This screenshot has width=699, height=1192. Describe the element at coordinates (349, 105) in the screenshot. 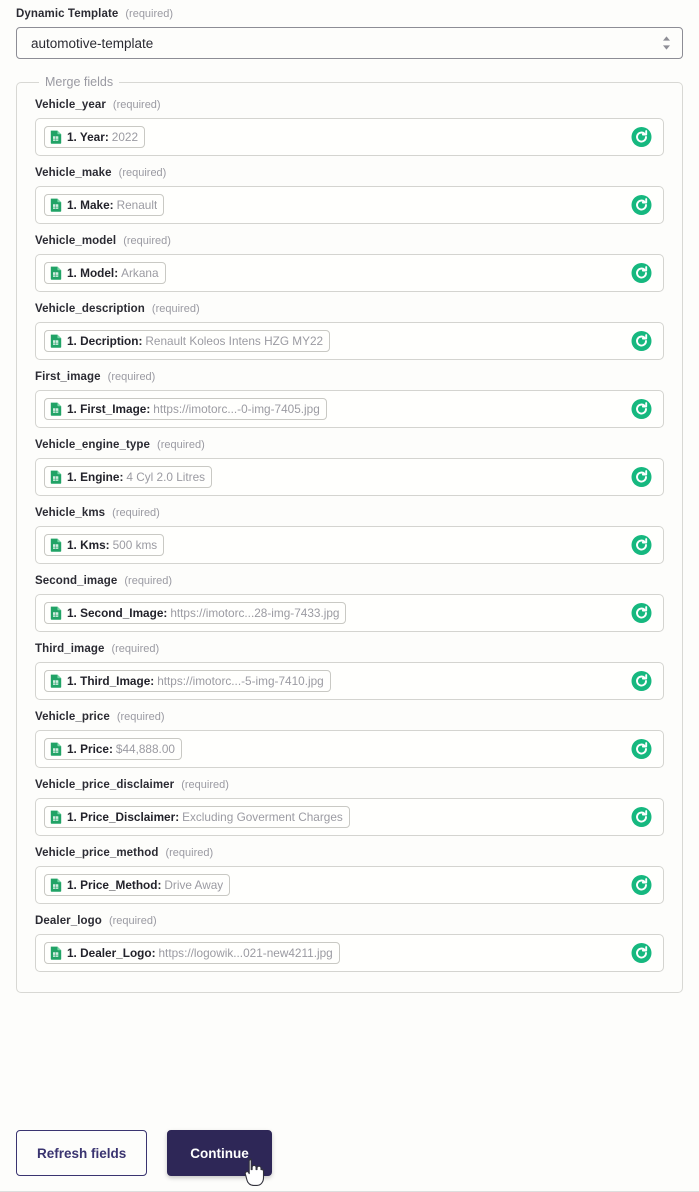

I see `merge-field-label-row: Vehicle_year (required)` at that location.